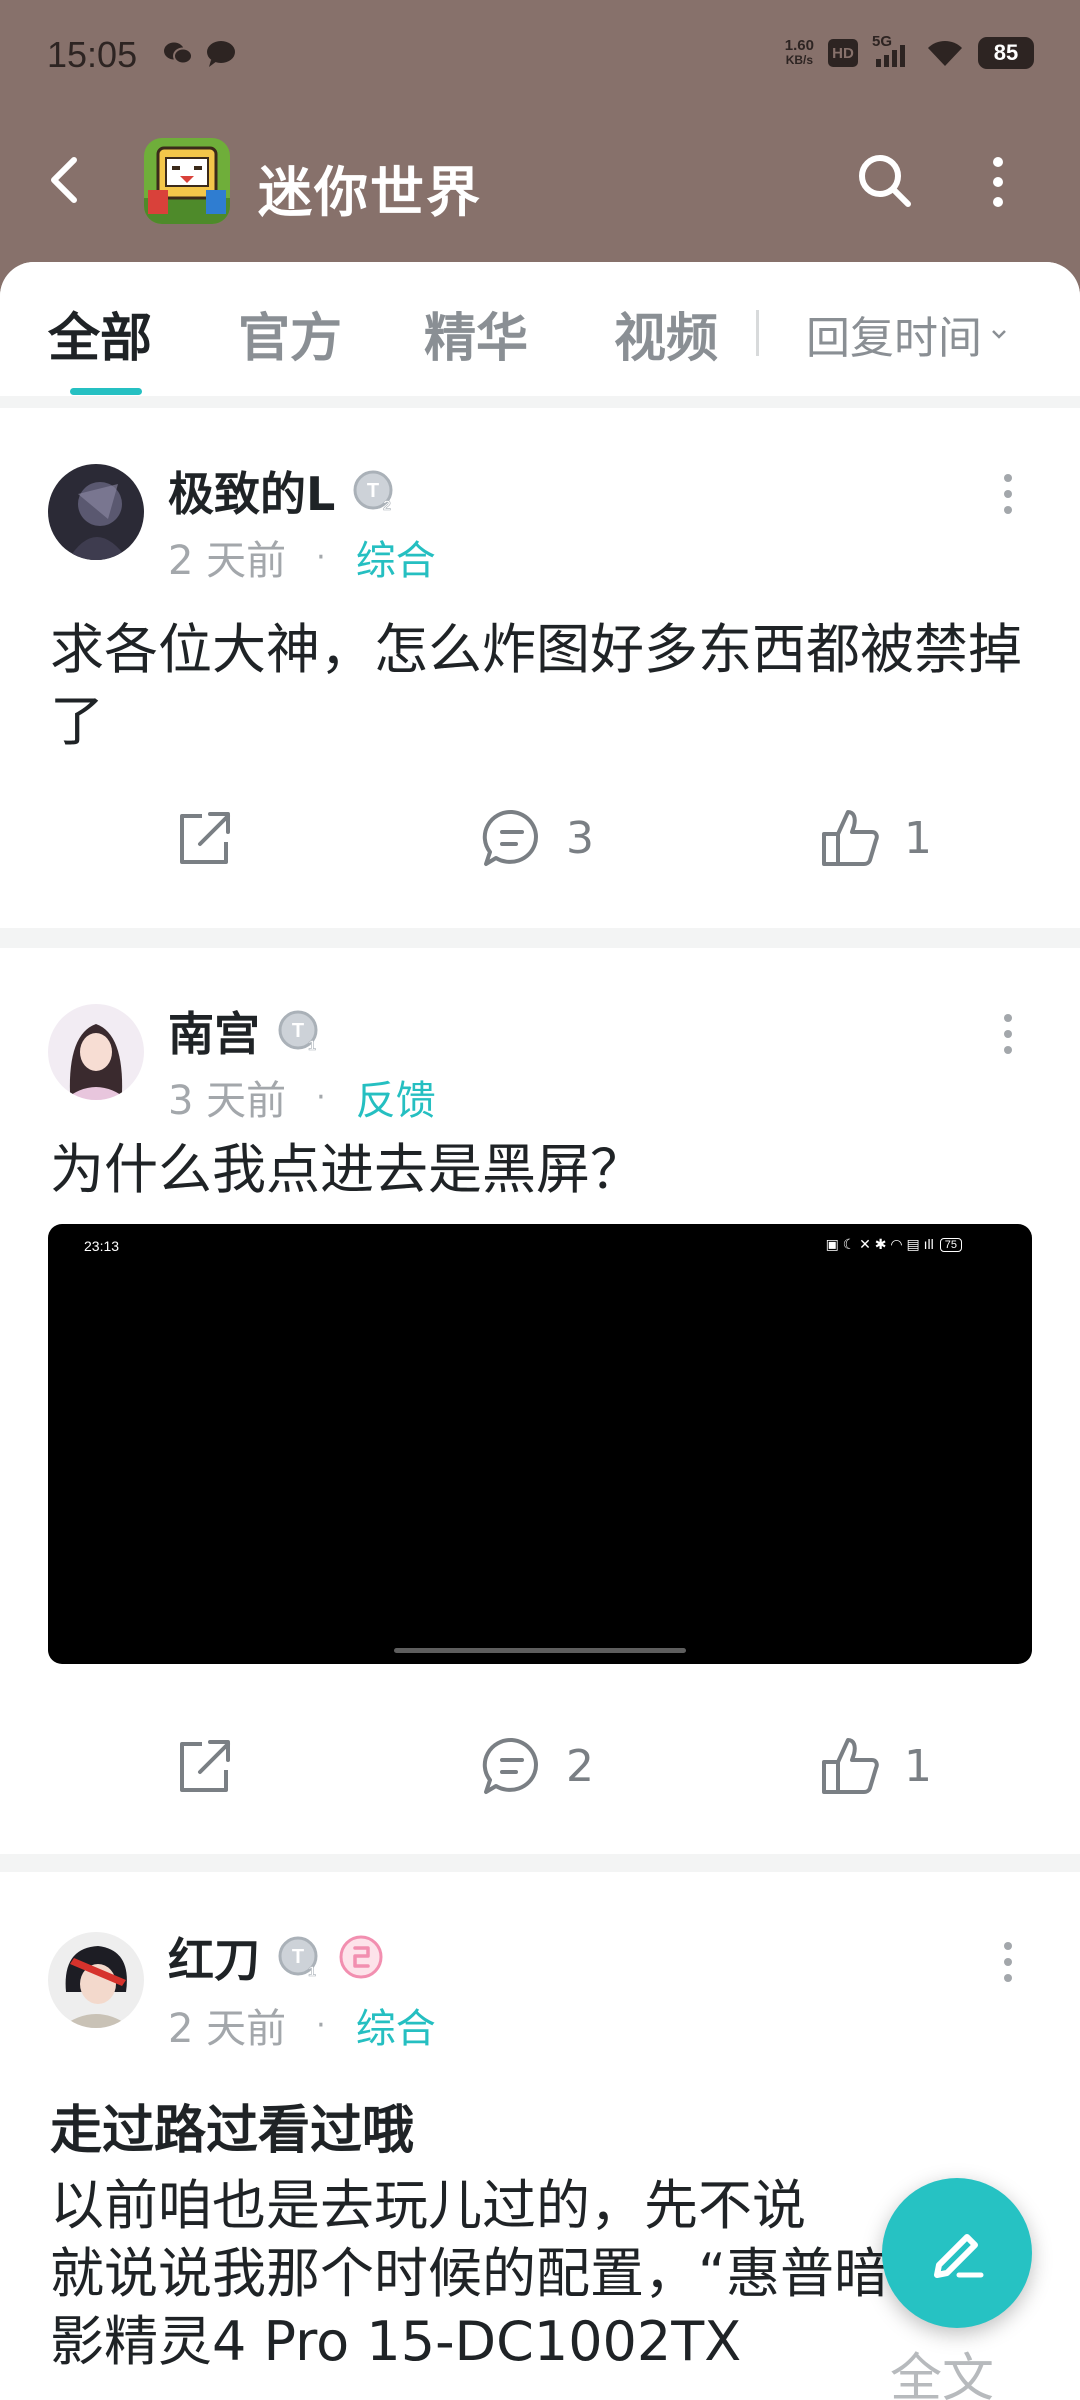 This screenshot has height=2400, width=1080. What do you see at coordinates (894, 1244) in the screenshot?
I see `image-status-icons: ▣ ☾ ✕ ✱ ◠ ▤ ıll 75` at bounding box center [894, 1244].